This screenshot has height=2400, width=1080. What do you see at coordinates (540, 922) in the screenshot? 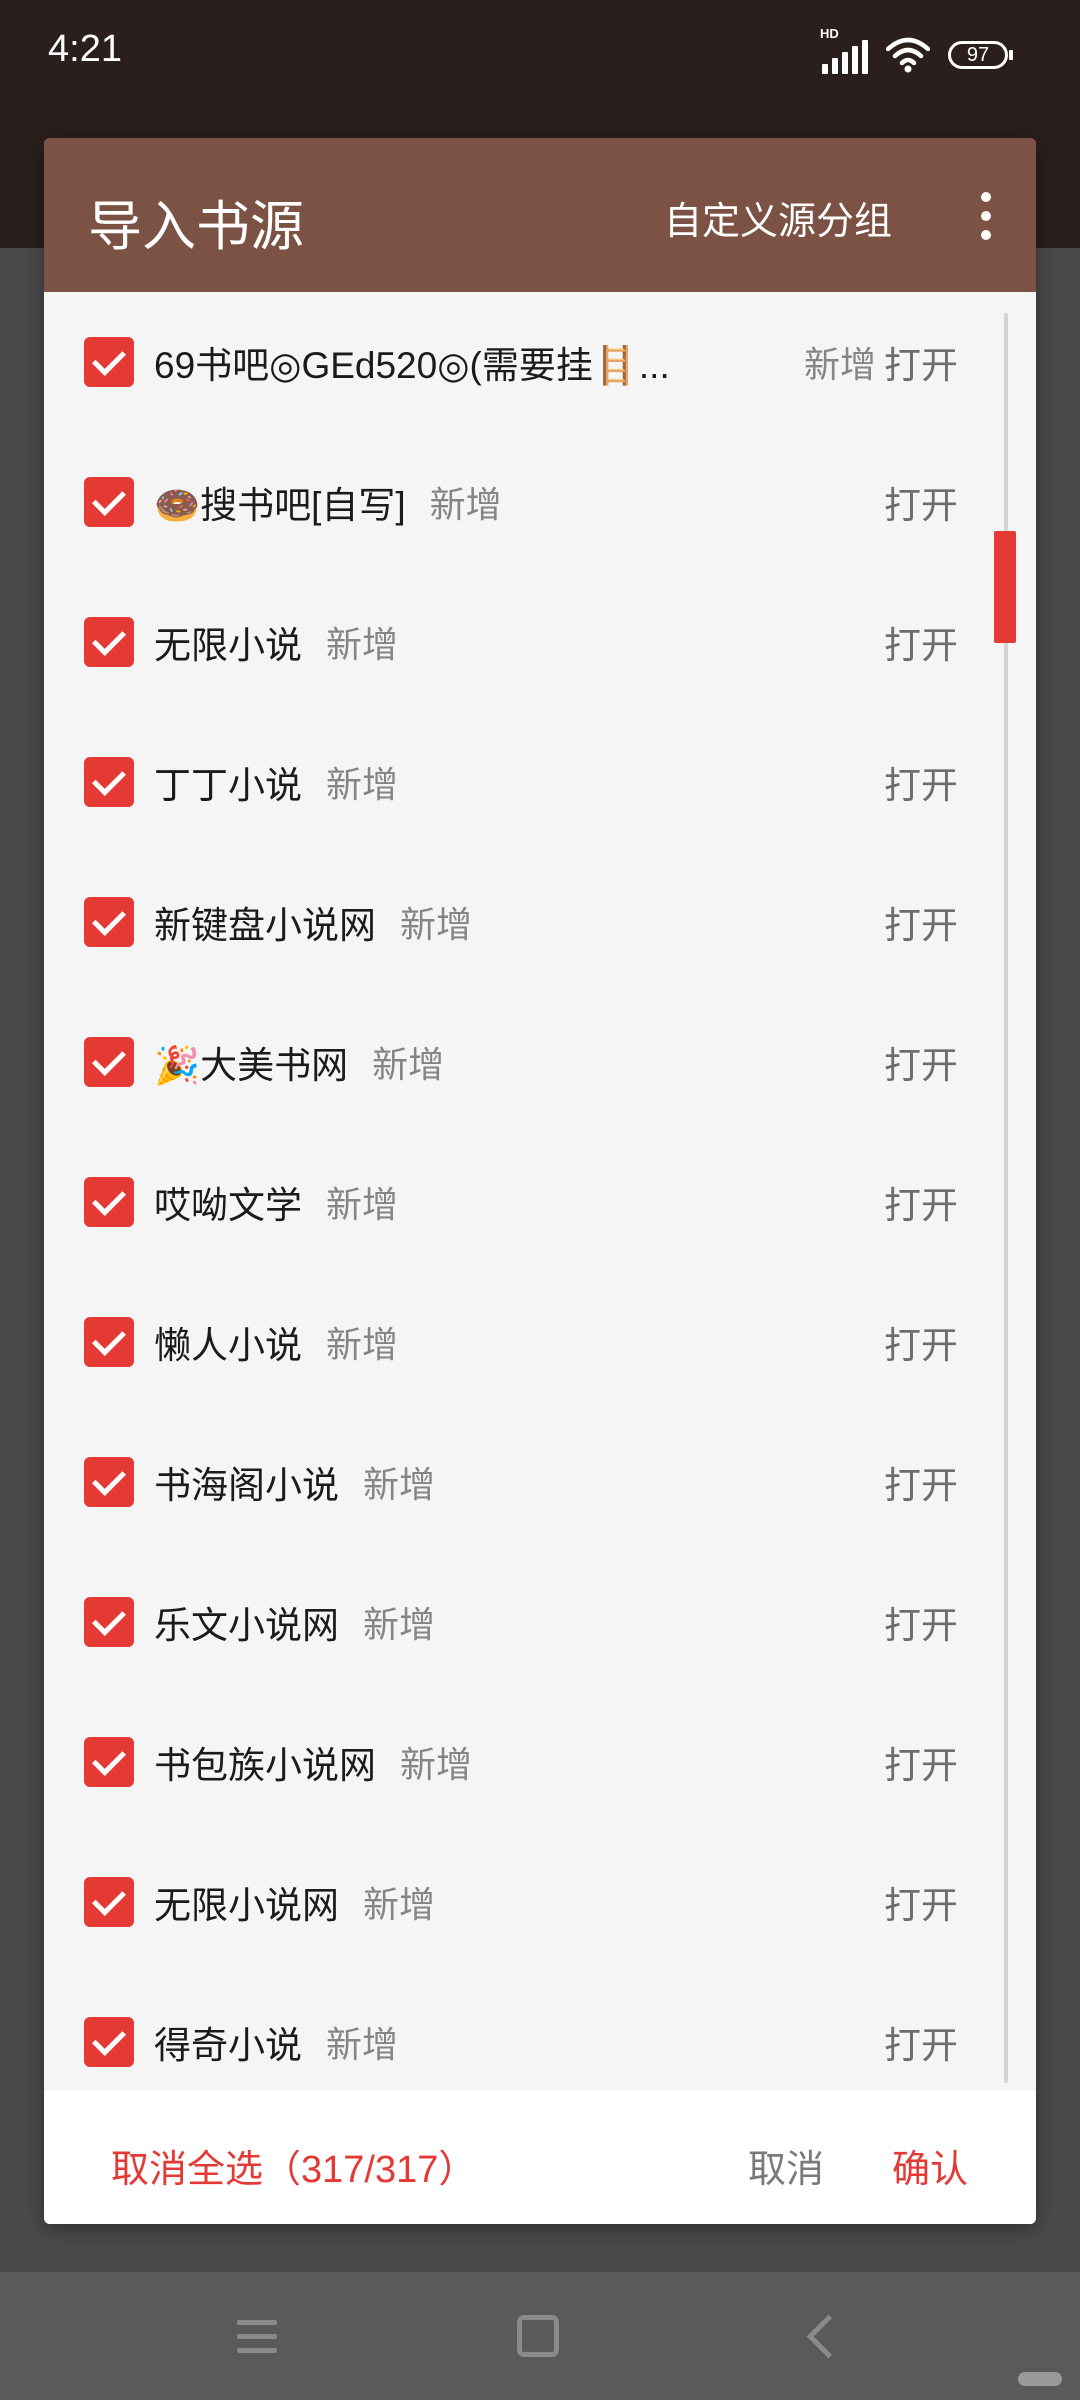
I see `list-item: 新键盘小说网 新增 打开` at bounding box center [540, 922].